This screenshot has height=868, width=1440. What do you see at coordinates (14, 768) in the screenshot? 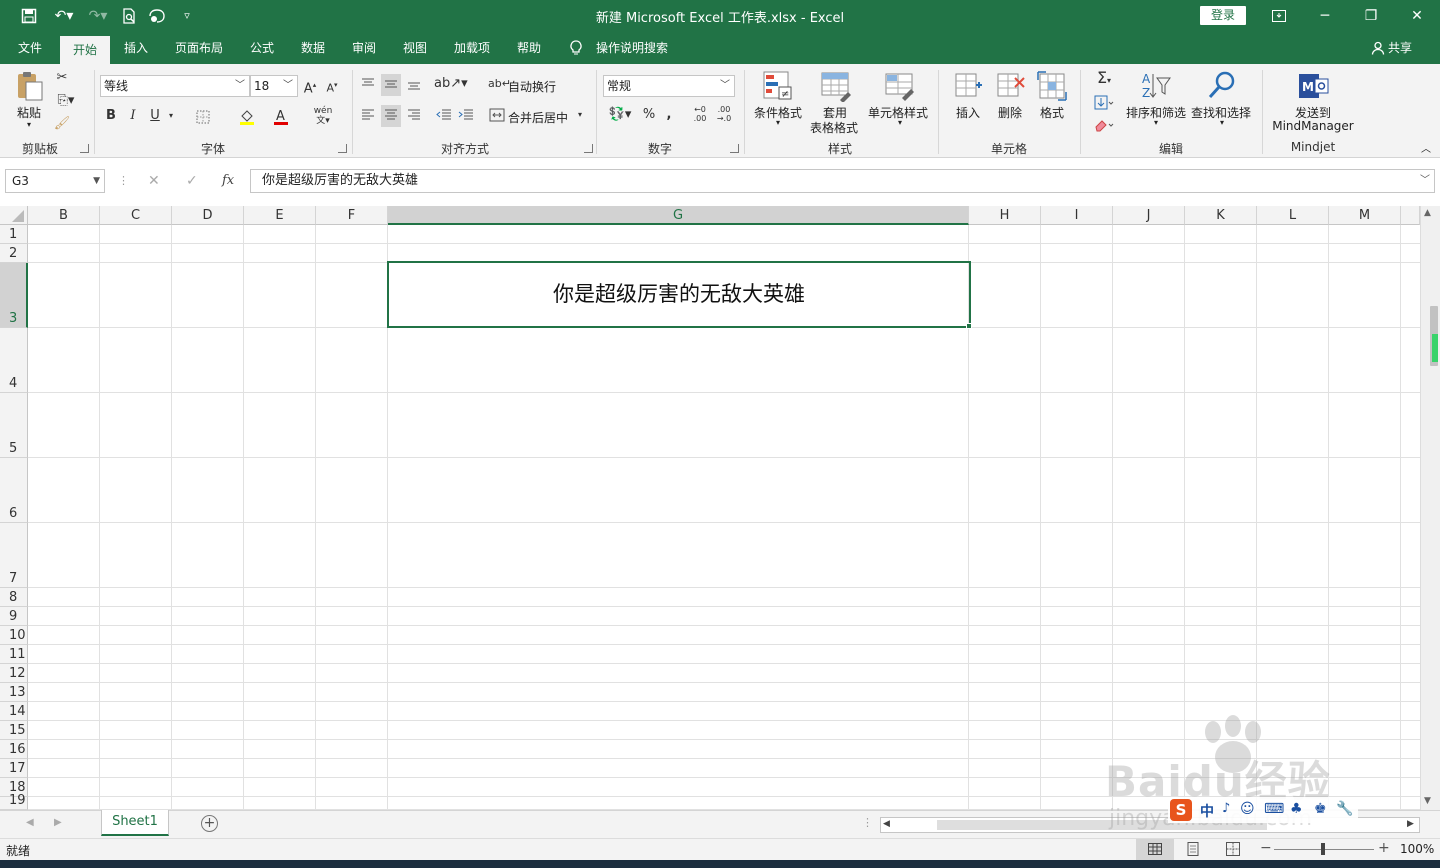
I see `row-header-17: 17` at bounding box center [14, 768].